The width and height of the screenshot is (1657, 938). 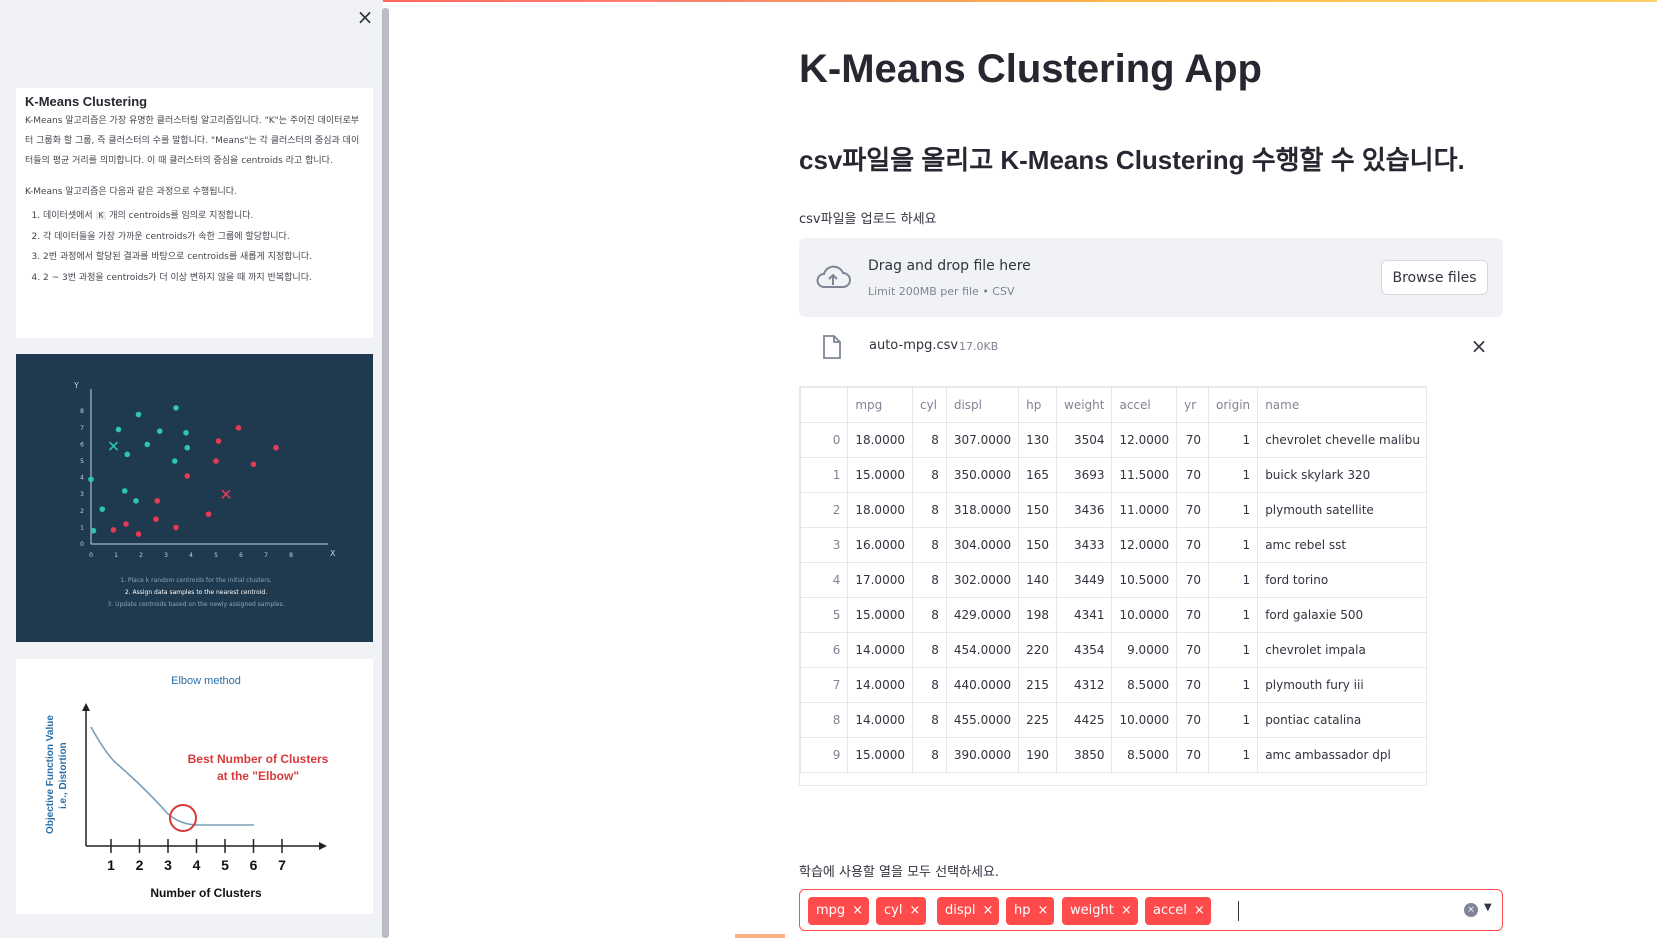 What do you see at coordinates (1144, 720) in the screenshot?
I see `table-cell: 10.0000` at bounding box center [1144, 720].